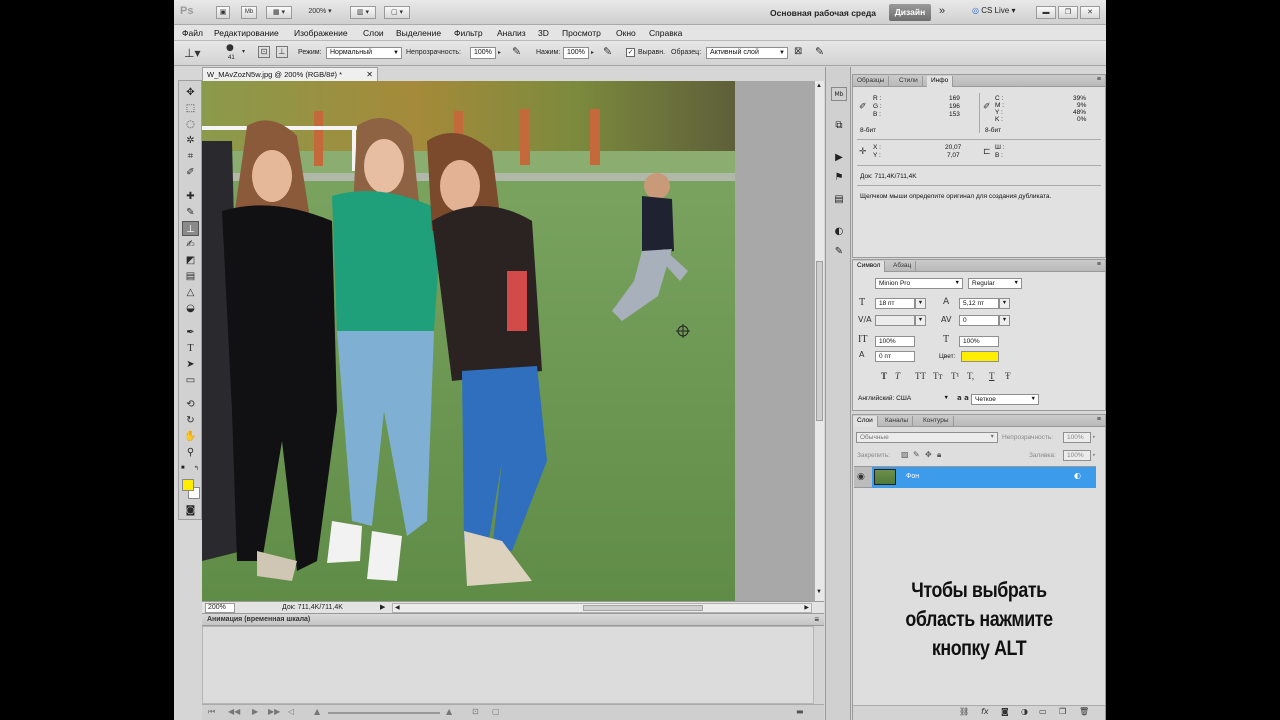  What do you see at coordinates (382, 607) in the screenshot?
I see `status-menu-icon: ▶` at bounding box center [382, 607].